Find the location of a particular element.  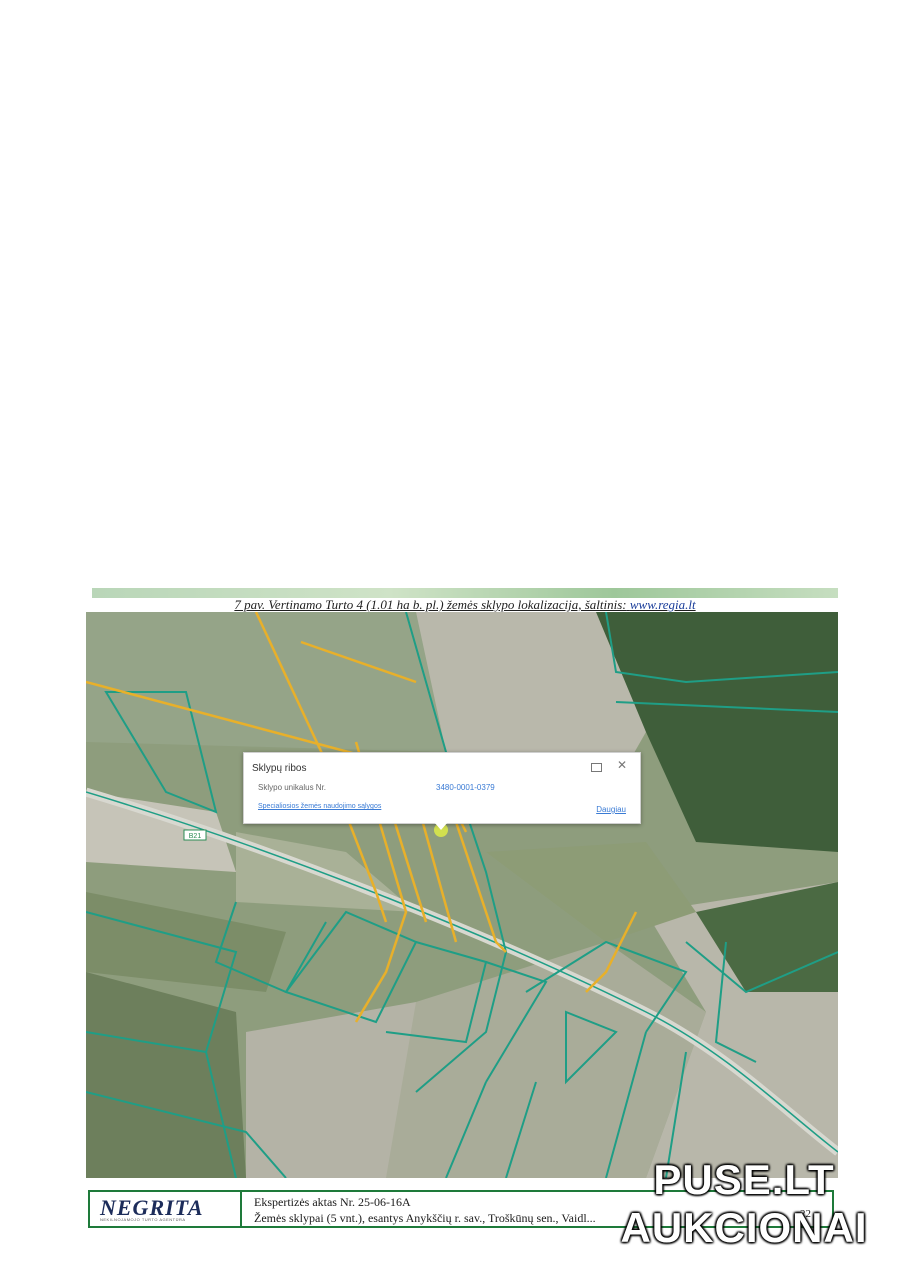

watermark-line2: AUKCIONAI is located at coordinates (744, 1227).